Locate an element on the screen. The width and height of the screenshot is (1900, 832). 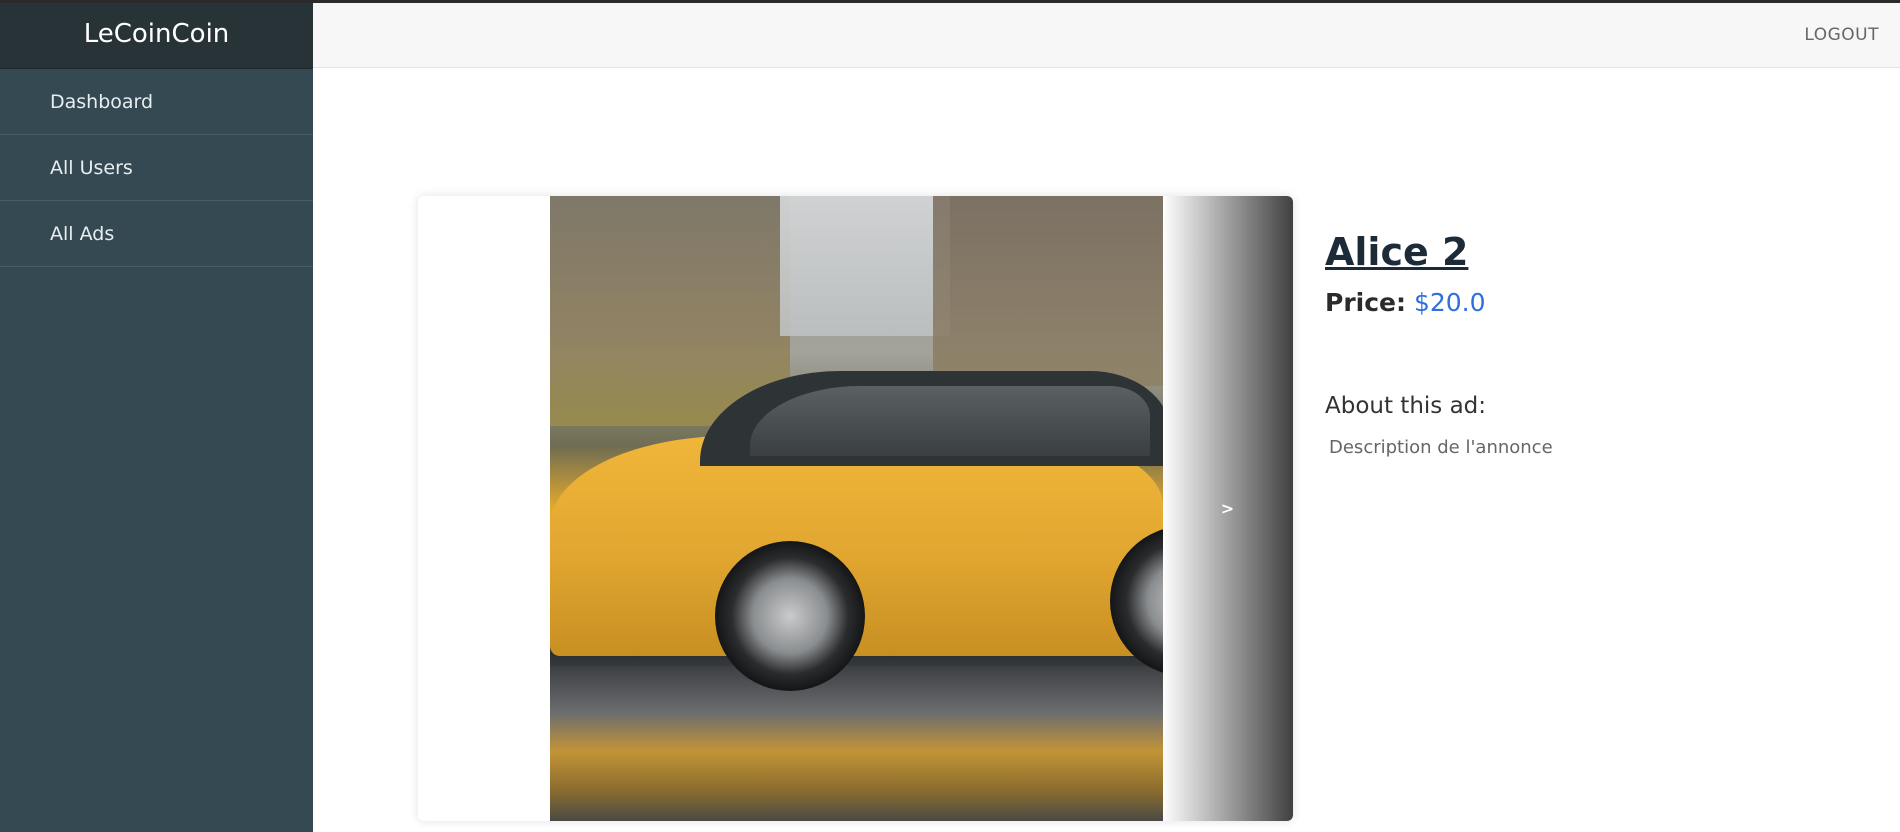
ad-title: Alice 2 is located at coordinates (1396, 252).